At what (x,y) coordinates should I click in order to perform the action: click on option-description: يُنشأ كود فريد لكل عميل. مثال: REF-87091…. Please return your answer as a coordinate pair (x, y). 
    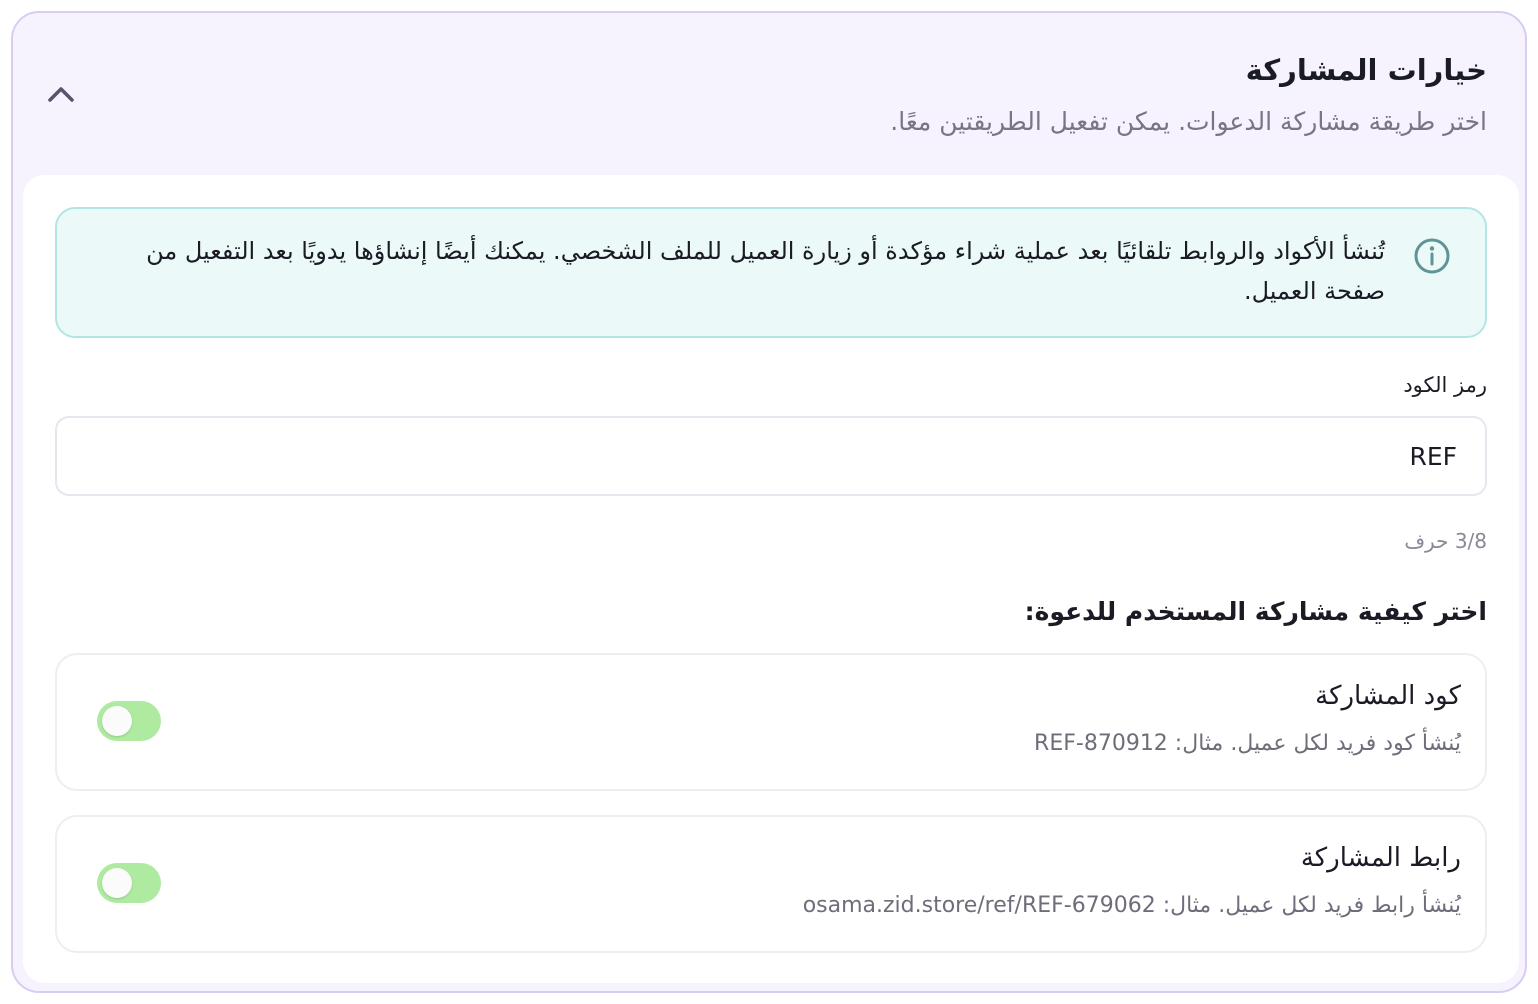
    Looking at the image, I should click on (1247, 743).